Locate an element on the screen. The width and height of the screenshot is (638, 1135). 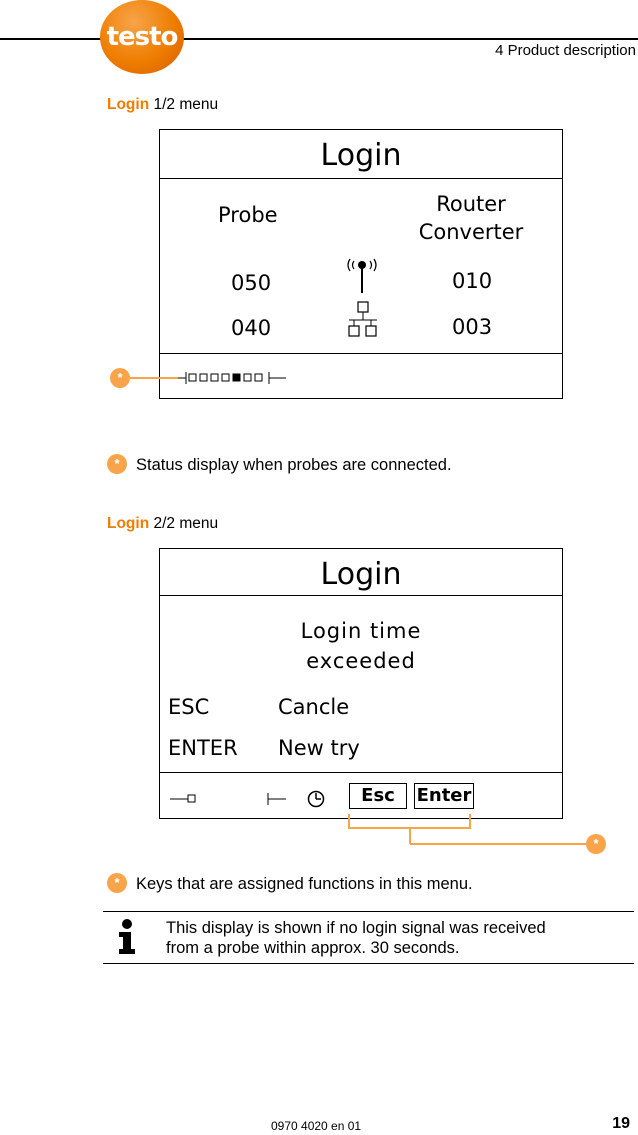
login1-heading: Login 1/2 menu is located at coordinates (162, 105).